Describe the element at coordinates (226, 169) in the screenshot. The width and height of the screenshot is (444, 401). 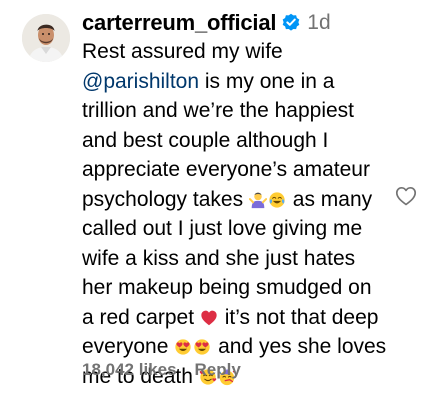
I see `comment-line: appreciate everyone’s amateur` at that location.